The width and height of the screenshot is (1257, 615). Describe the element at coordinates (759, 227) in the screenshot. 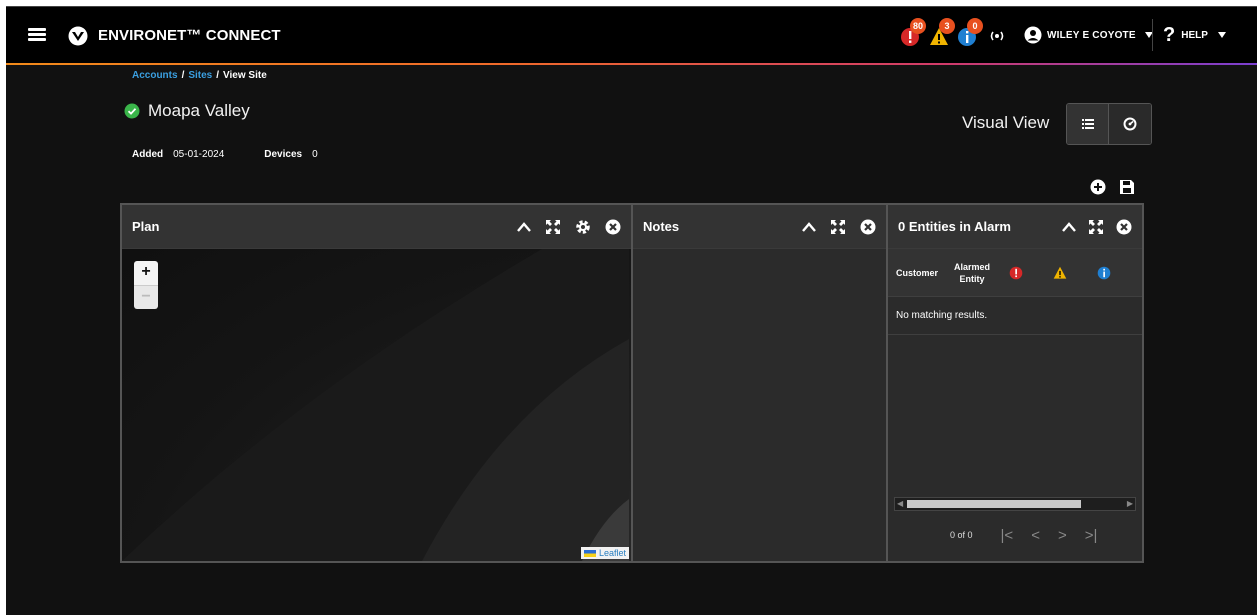

I see `notes-panel-header: Notes` at that location.